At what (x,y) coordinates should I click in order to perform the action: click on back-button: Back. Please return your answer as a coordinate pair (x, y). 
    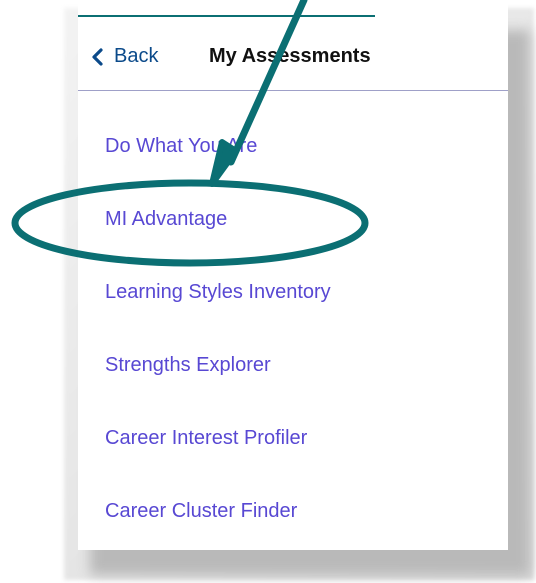
    Looking at the image, I should click on (124, 56).